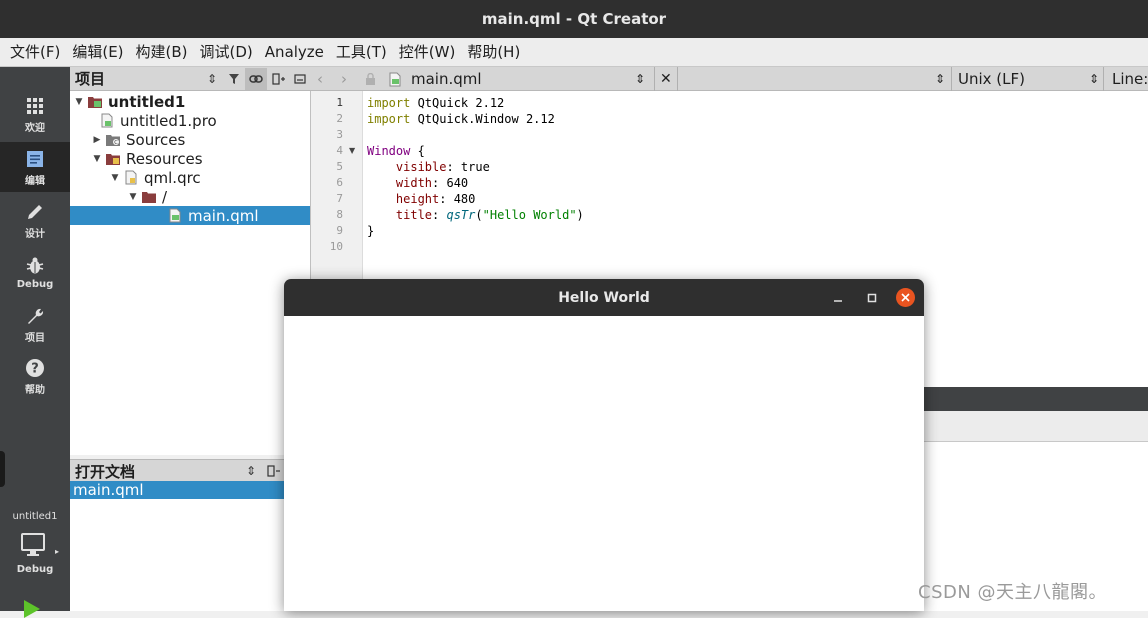 This screenshot has width=1148, height=618. I want to click on document-selector: main.qml, so click(434, 79).